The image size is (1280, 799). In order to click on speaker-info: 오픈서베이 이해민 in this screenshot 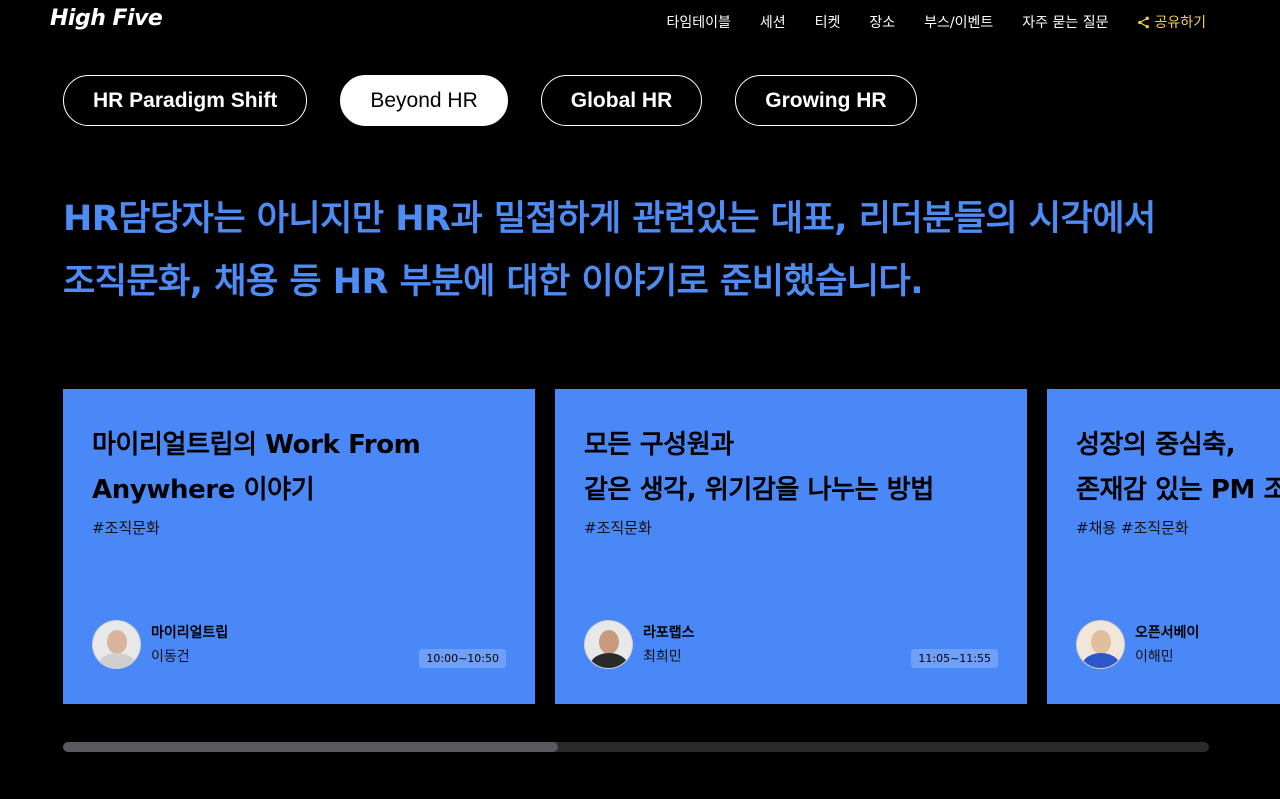, I will do `click(1137, 644)`.